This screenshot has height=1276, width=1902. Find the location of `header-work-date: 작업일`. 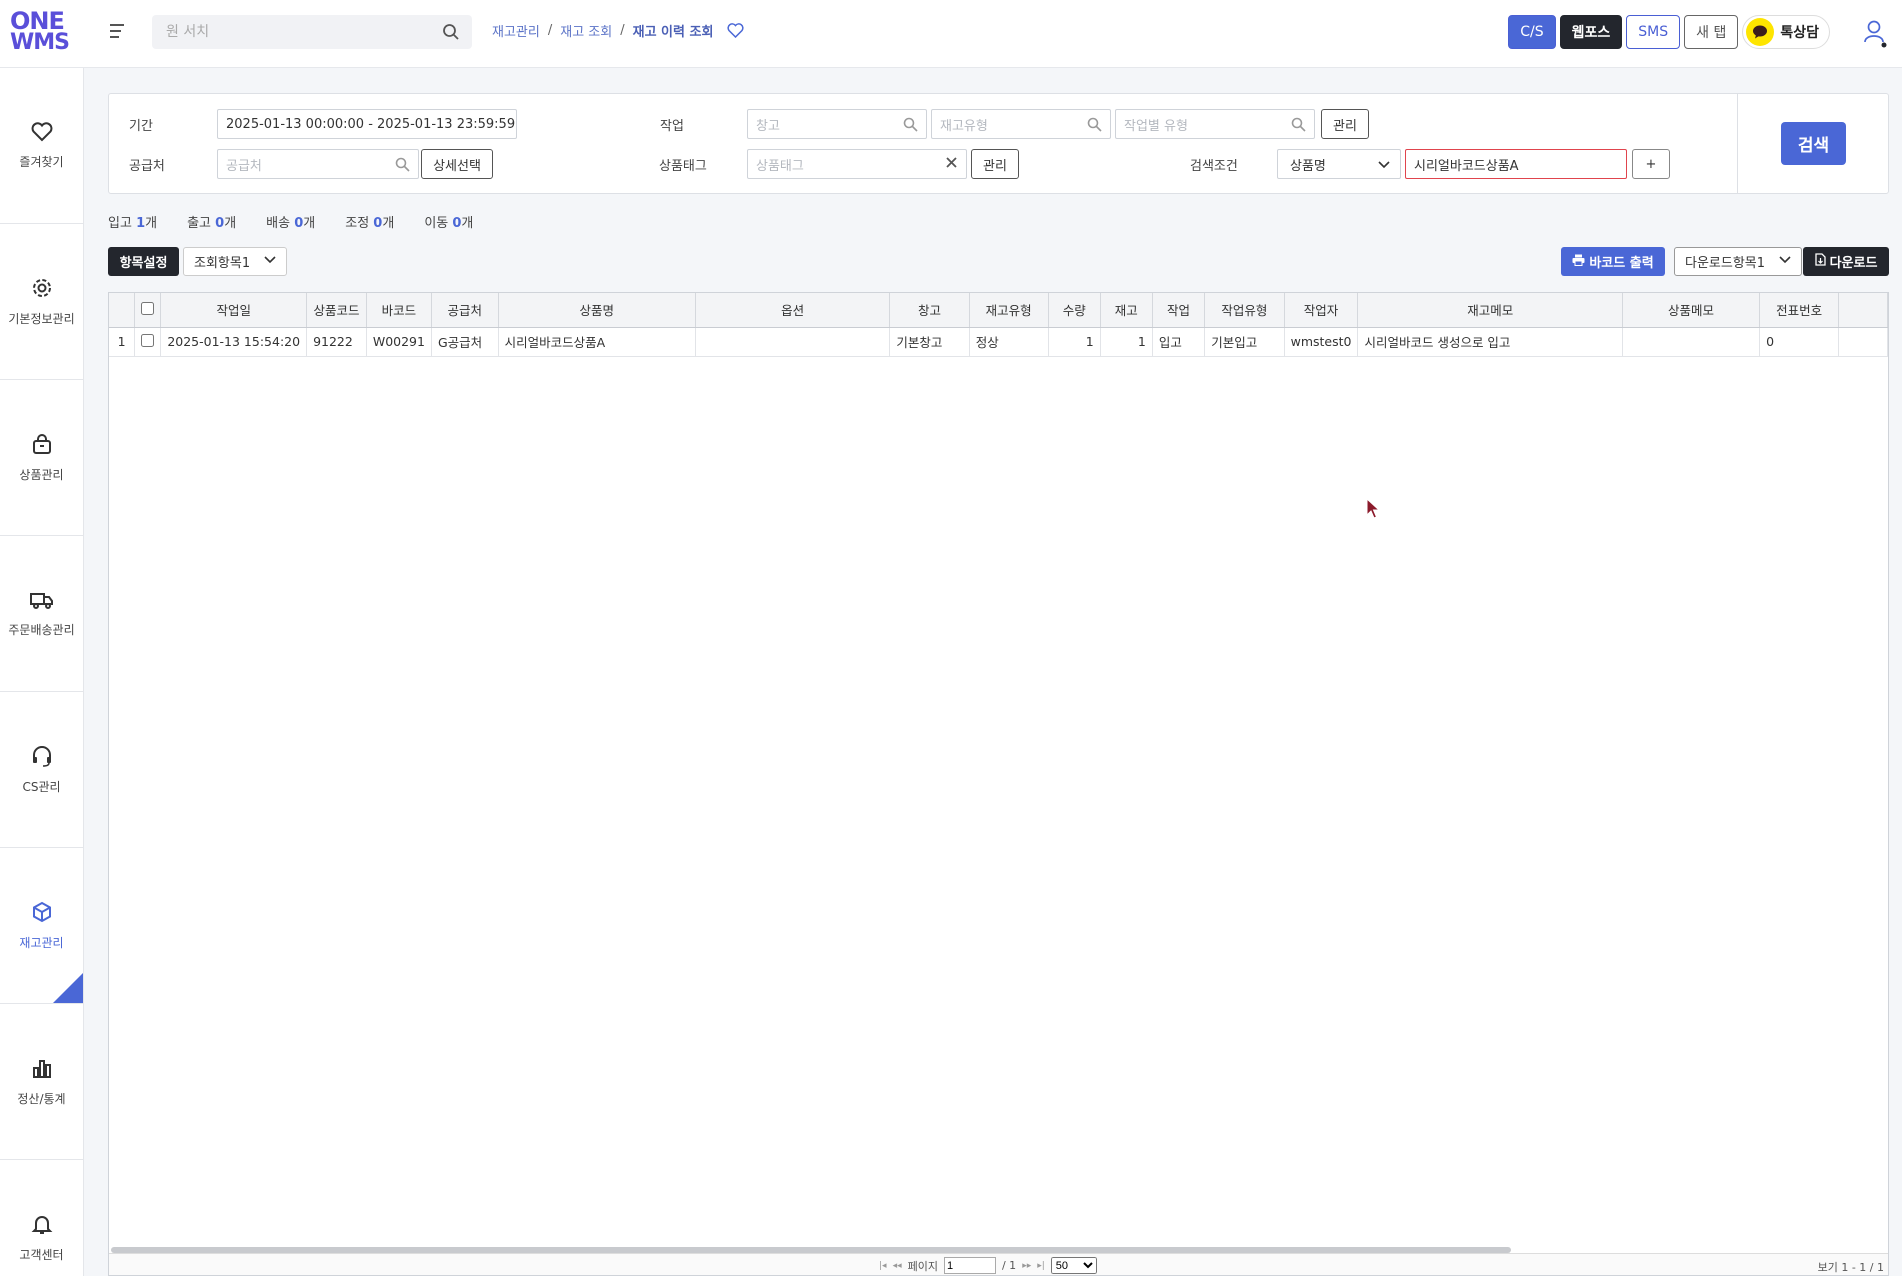

header-work-date: 작업일 is located at coordinates (234, 310).